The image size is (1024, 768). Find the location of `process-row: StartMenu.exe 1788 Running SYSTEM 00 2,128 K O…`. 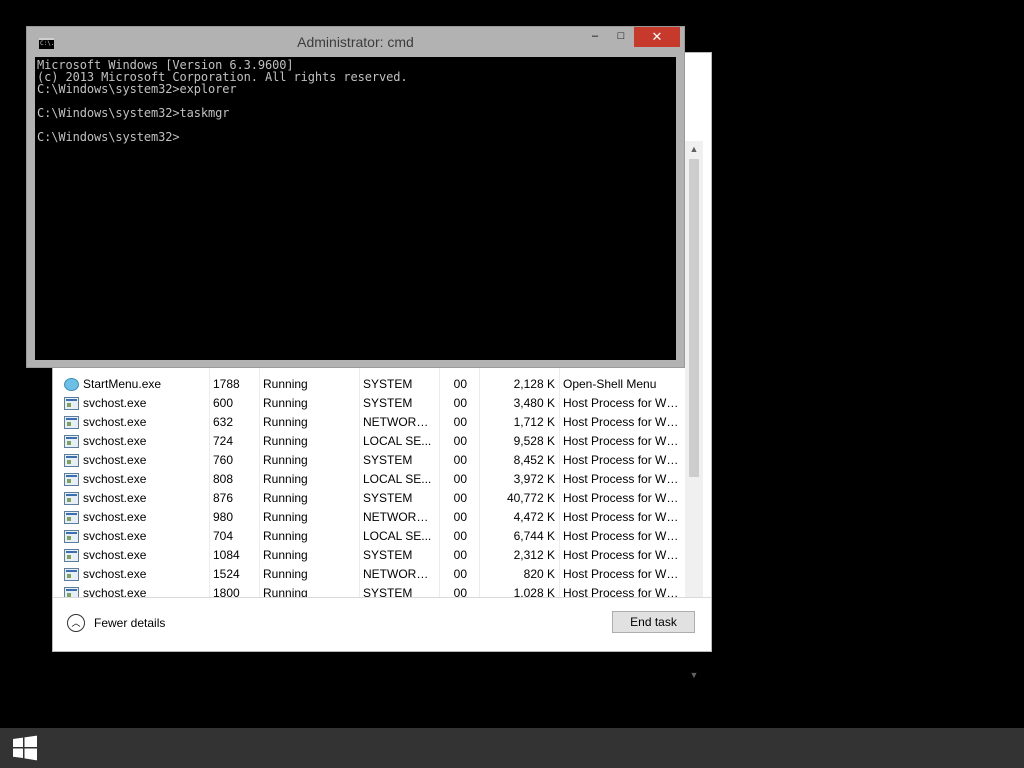

process-row: StartMenu.exe 1788 Running SYSTEM 00 2,128 K O… is located at coordinates (372, 384).